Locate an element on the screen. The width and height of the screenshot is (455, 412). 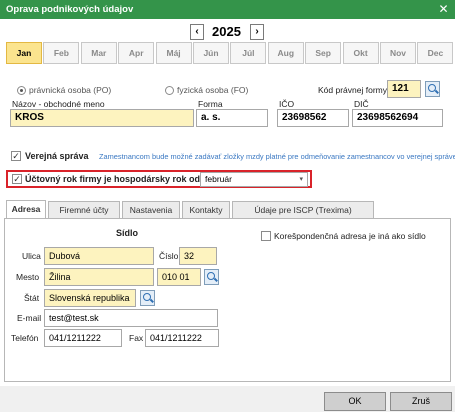
natural-person-label: fyzická osoba (FO) is located at coordinates (213, 90).